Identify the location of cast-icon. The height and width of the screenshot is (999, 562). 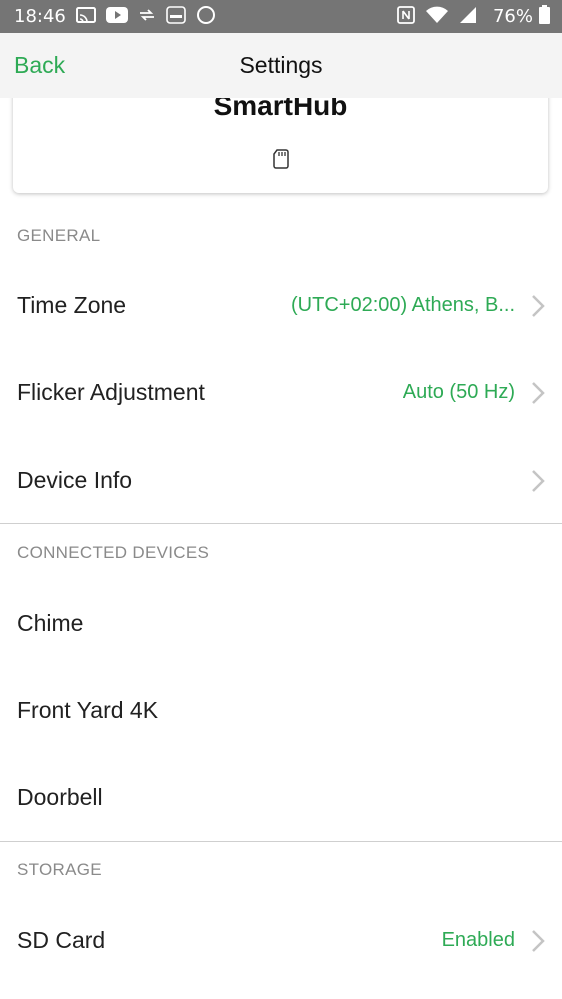
(85, 16).